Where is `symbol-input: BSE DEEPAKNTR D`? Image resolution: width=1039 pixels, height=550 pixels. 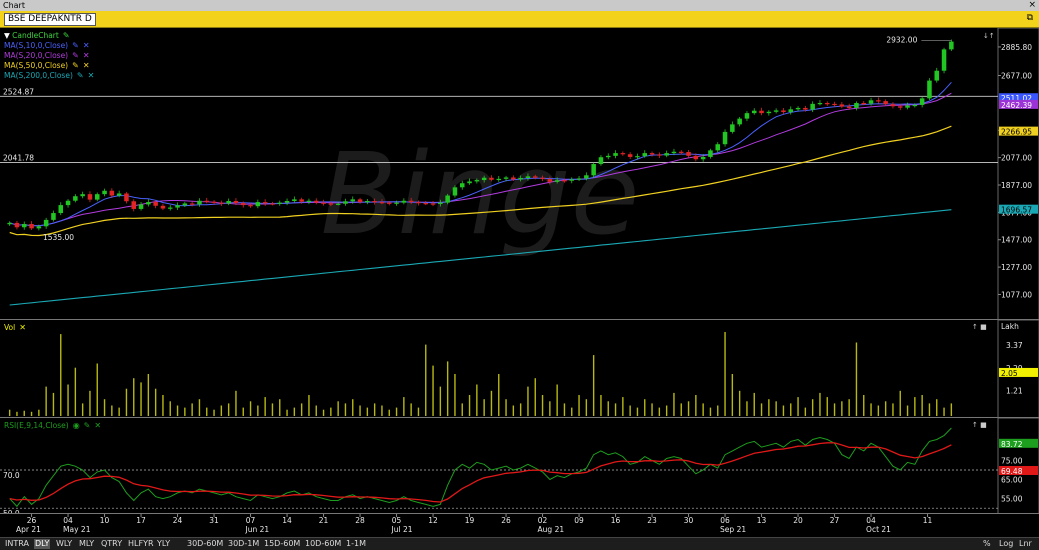 symbol-input: BSE DEEPAKNTR D is located at coordinates (50, 19).